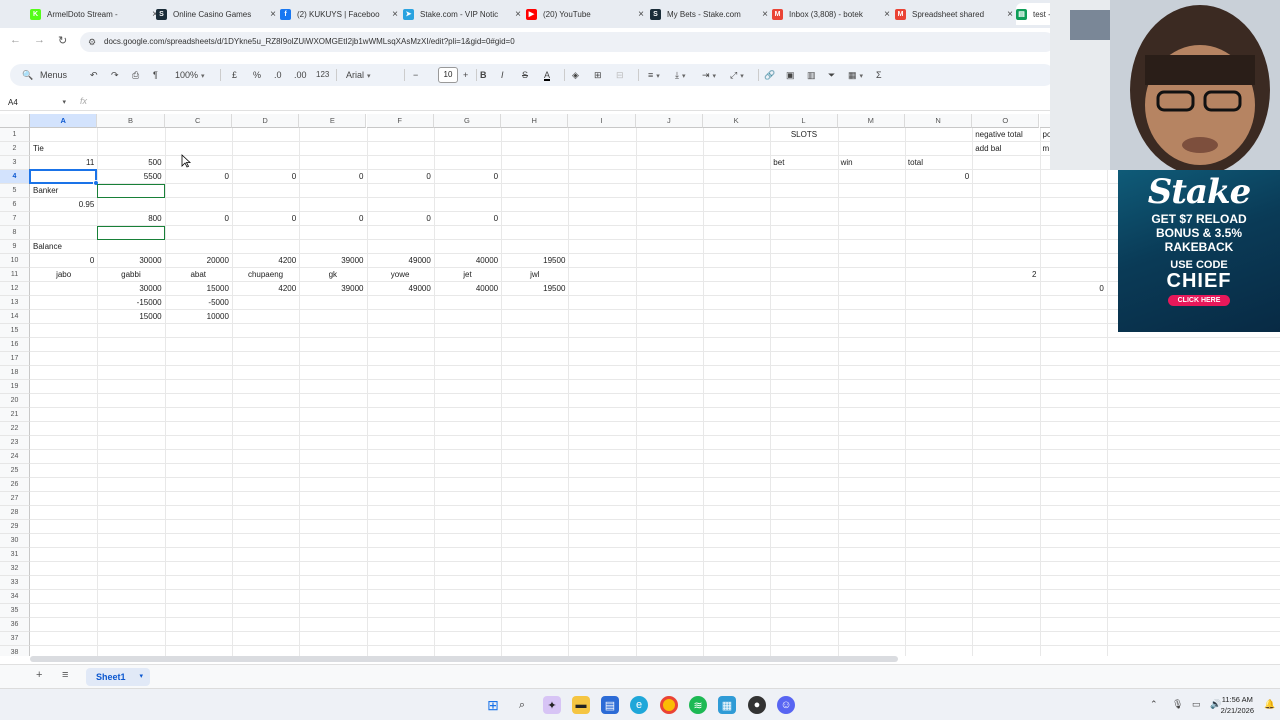  What do you see at coordinates (833, 14) in the screenshot?
I see `browser-tab: M Inbox (3,808) - botek ×` at bounding box center [833, 14].